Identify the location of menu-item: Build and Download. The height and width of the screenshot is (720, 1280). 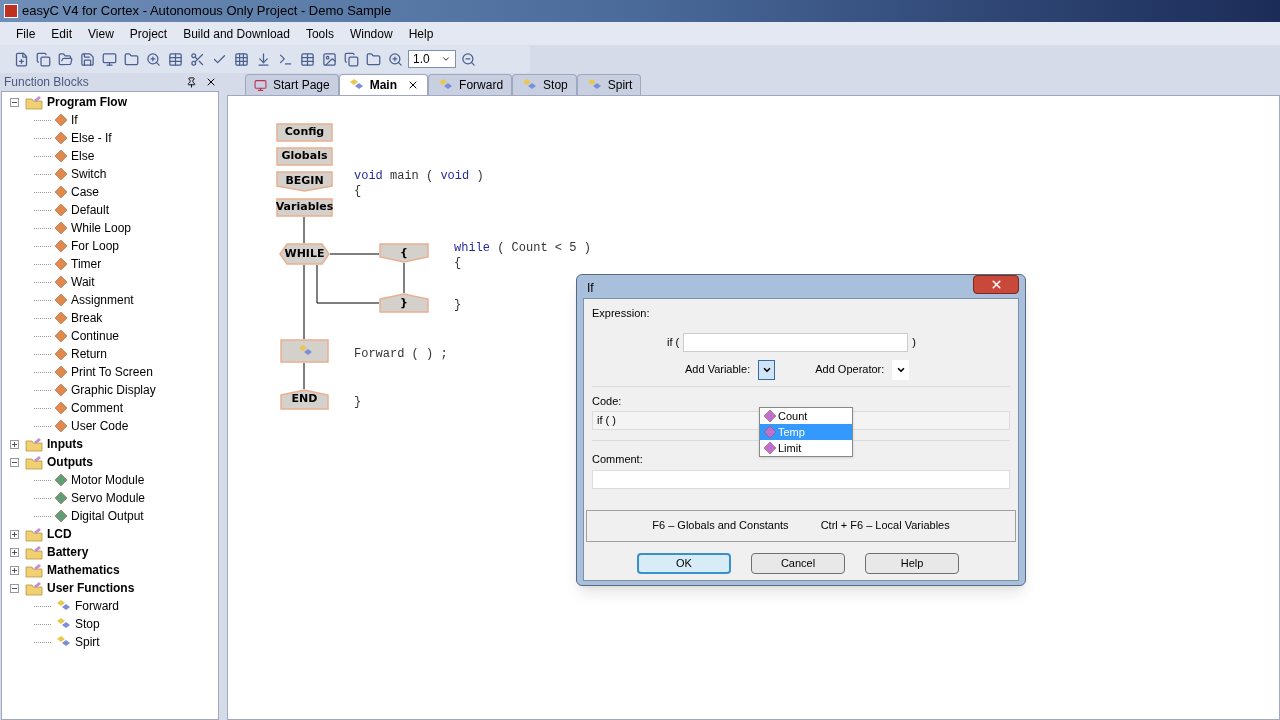
(236, 33).